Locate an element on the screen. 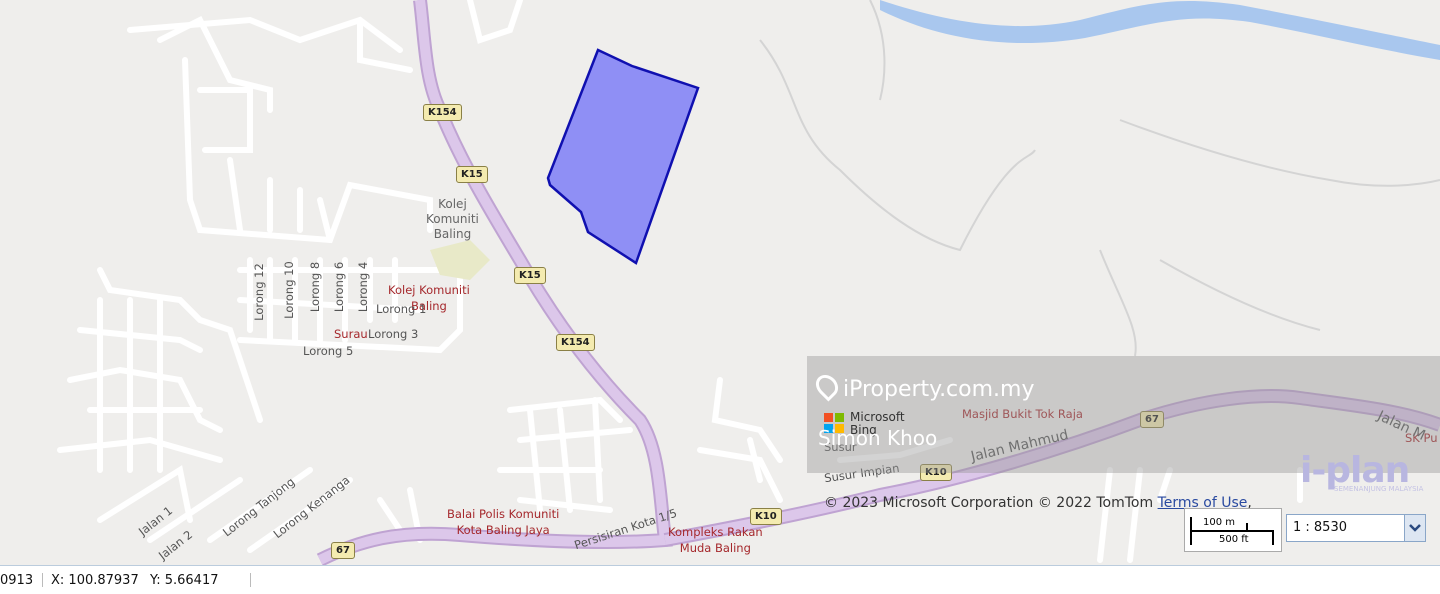 The width and height of the screenshot is (1440, 594). campus-area is located at coordinates (460, 260).